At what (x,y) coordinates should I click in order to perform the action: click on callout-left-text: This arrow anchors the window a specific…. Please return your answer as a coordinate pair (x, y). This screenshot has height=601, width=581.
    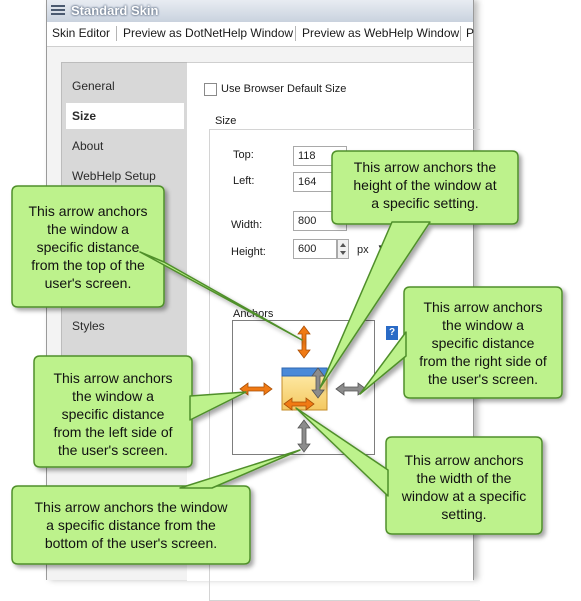
    Looking at the image, I should click on (113, 414).